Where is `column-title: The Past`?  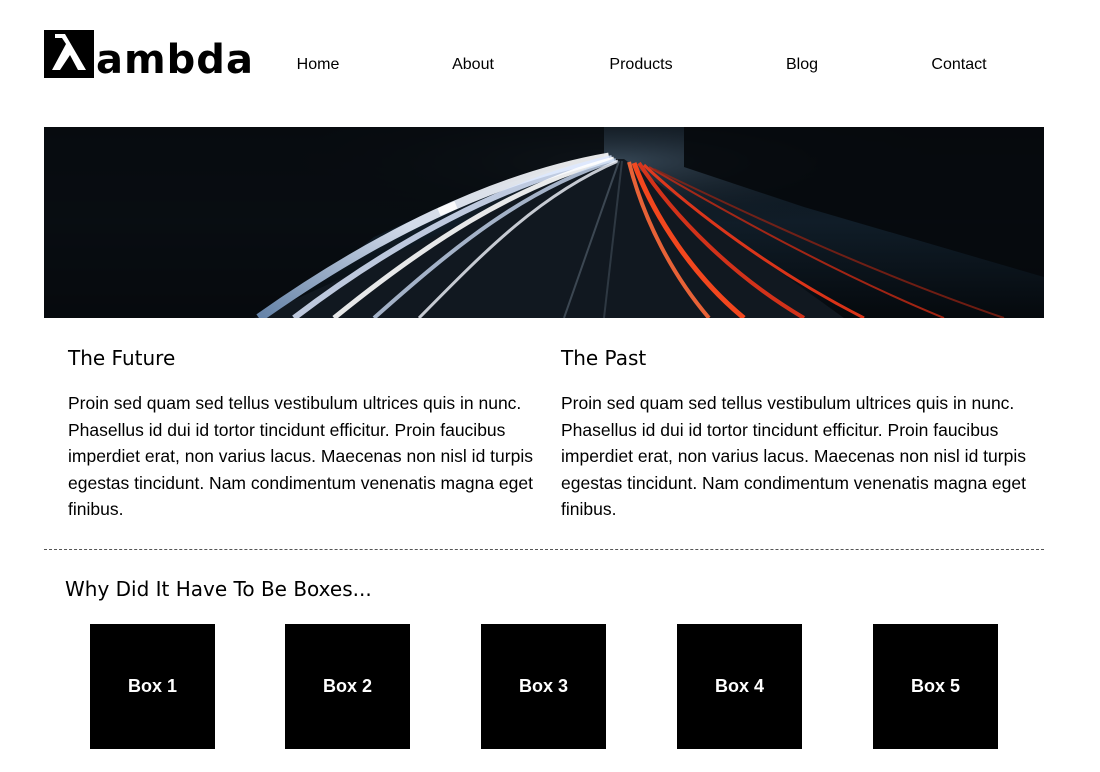 column-title: The Past is located at coordinates (604, 358).